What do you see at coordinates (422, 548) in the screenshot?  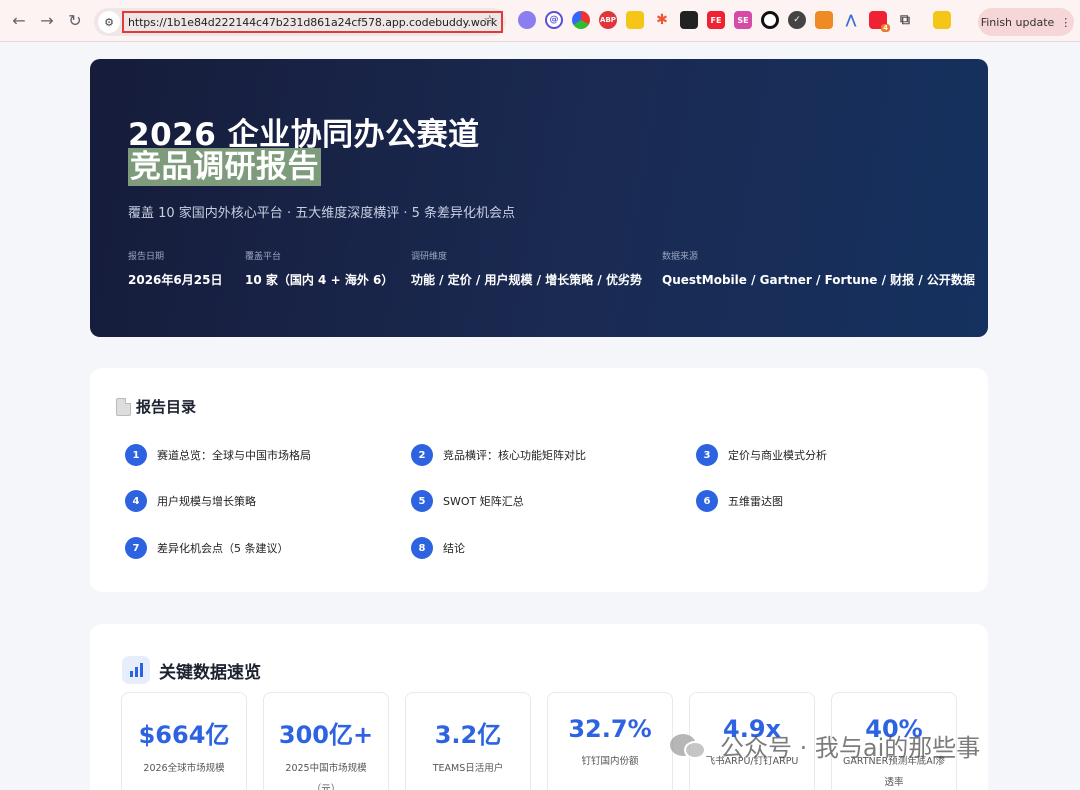 I see `toc-number: 8` at bounding box center [422, 548].